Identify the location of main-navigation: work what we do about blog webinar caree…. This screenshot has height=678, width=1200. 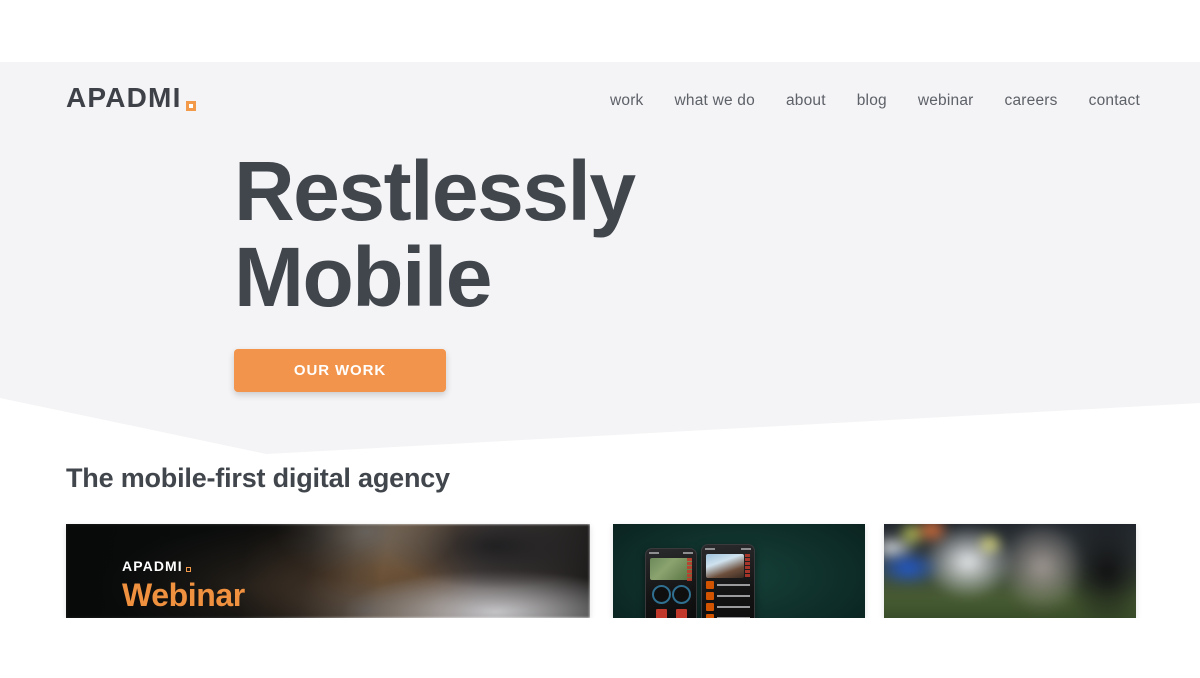
(875, 101).